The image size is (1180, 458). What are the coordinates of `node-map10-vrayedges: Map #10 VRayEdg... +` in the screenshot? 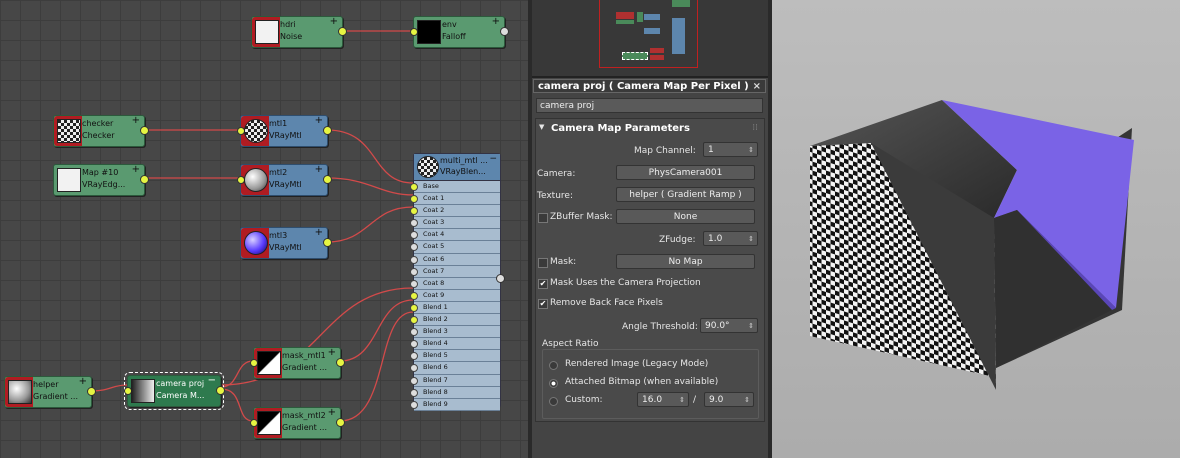 It's located at (101, 180).